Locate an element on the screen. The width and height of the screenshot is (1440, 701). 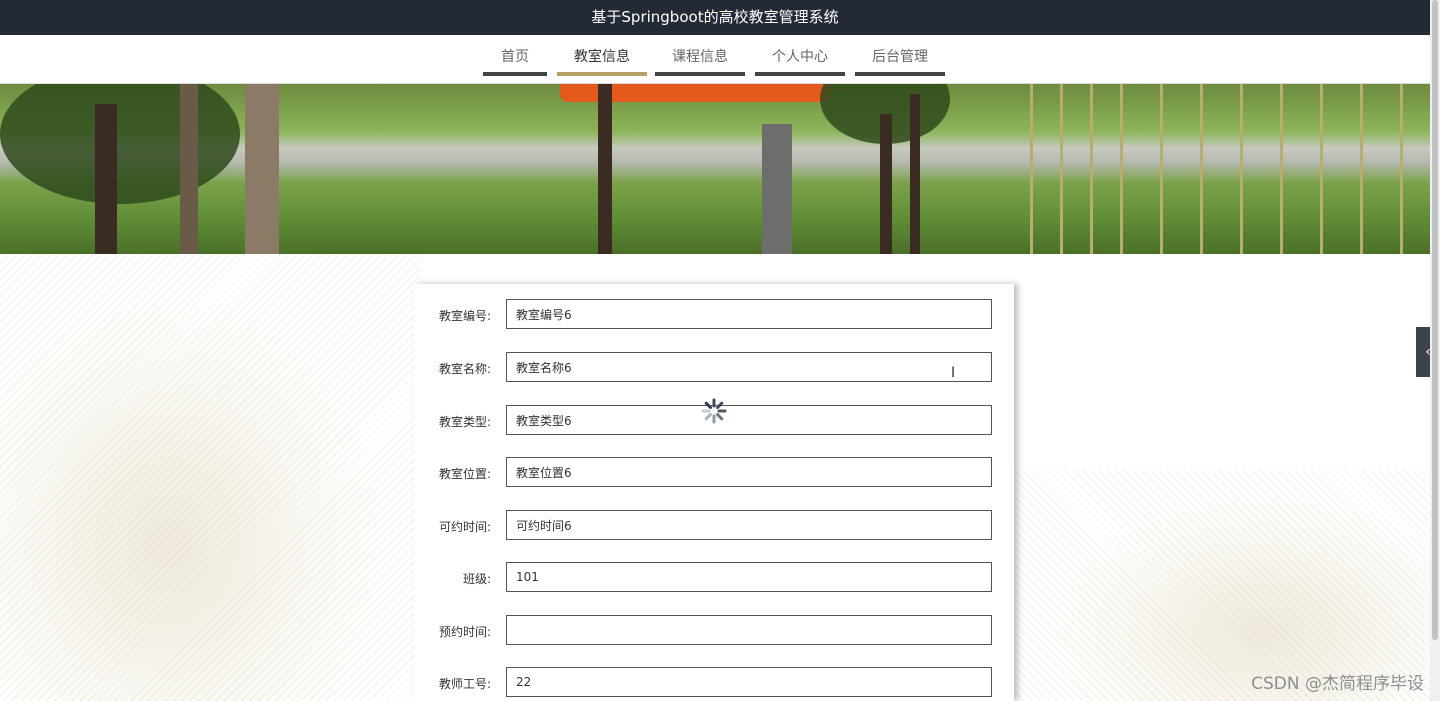
nav-item-classrooms: 教室信息 is located at coordinates (602, 61).